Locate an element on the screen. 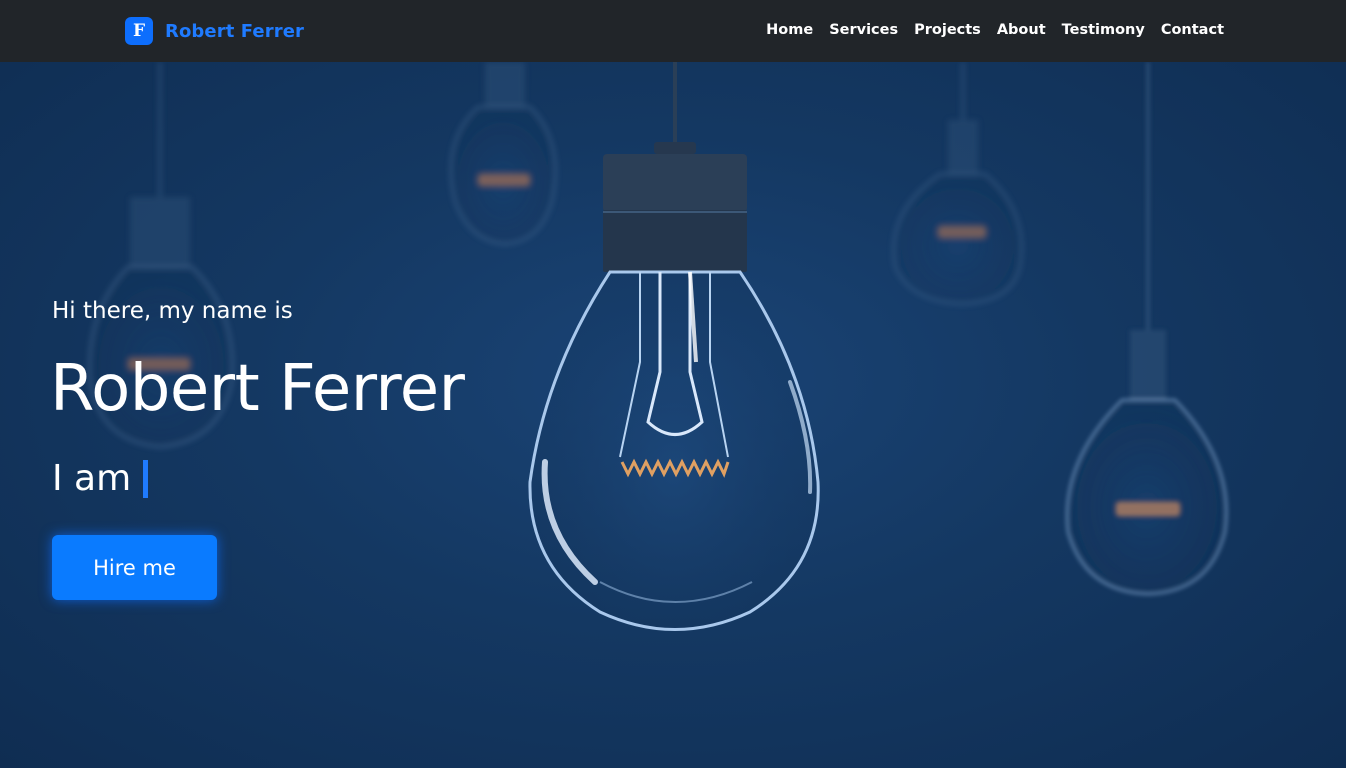  bulb-far-right is located at coordinates (1146, 329).